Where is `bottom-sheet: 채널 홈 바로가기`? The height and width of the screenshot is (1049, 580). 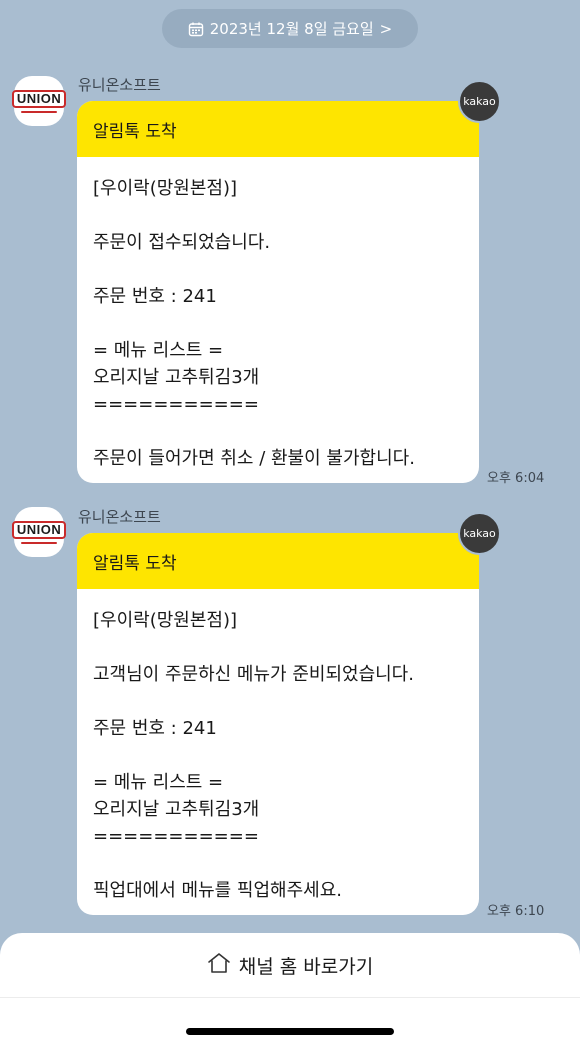
bottom-sheet: 채널 홈 바로가기 is located at coordinates (290, 991).